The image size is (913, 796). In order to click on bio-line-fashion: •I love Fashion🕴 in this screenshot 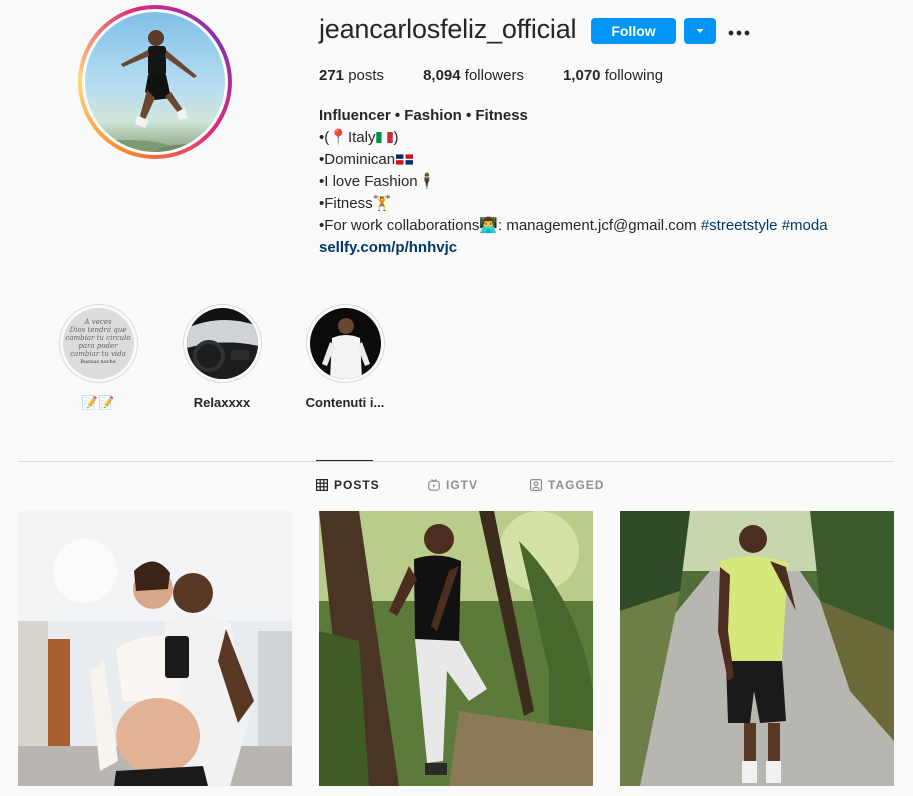, I will do `click(573, 182)`.